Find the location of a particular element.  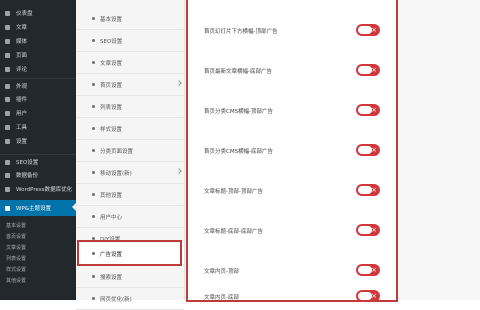

wp-menu-appearance: 外观 is located at coordinates (38, 85).